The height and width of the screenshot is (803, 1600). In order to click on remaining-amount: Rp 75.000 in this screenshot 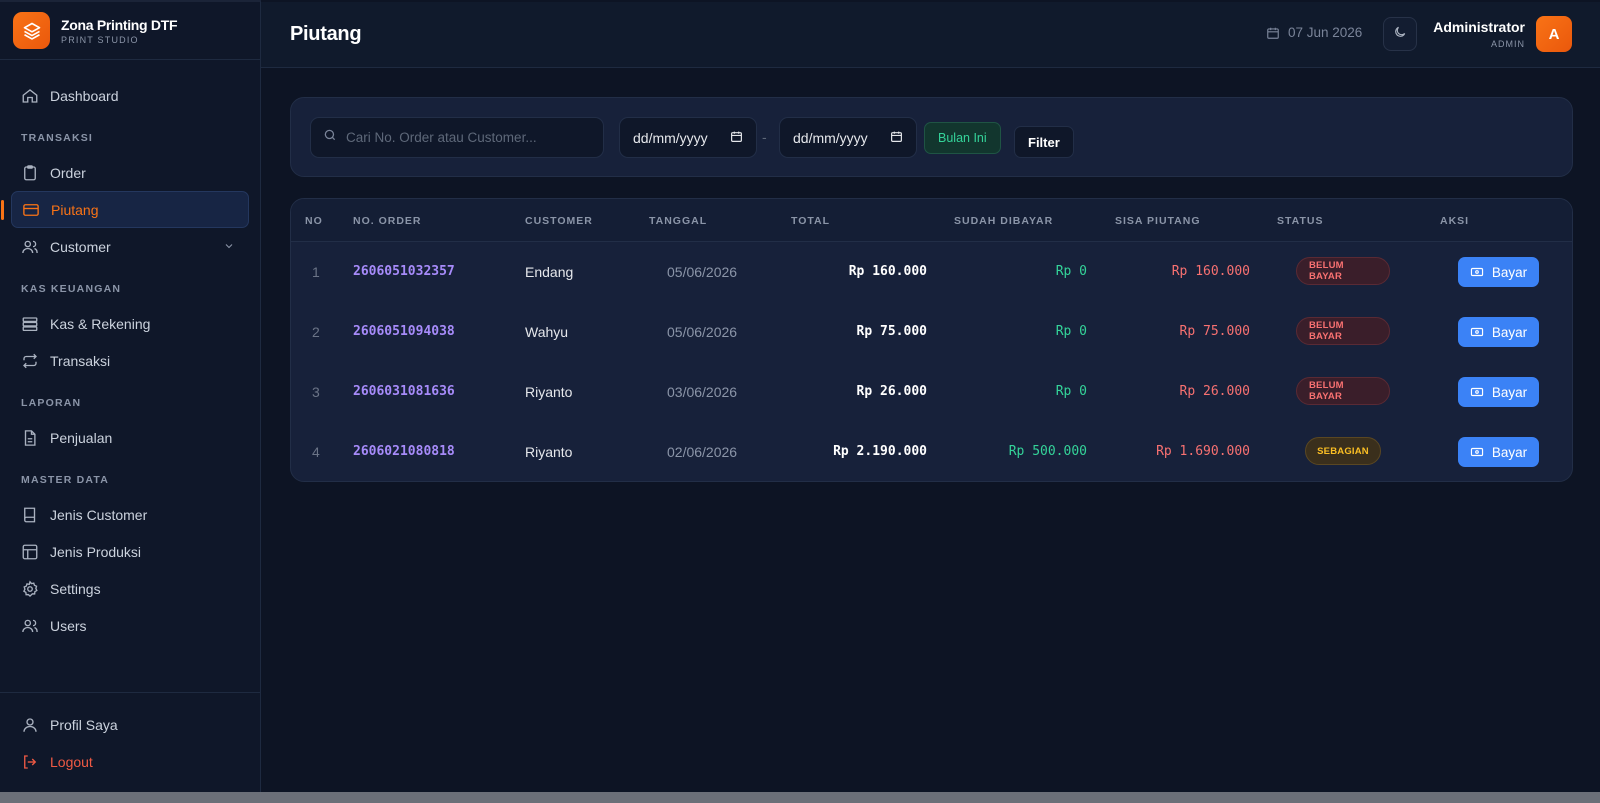, I will do `click(1214, 331)`.